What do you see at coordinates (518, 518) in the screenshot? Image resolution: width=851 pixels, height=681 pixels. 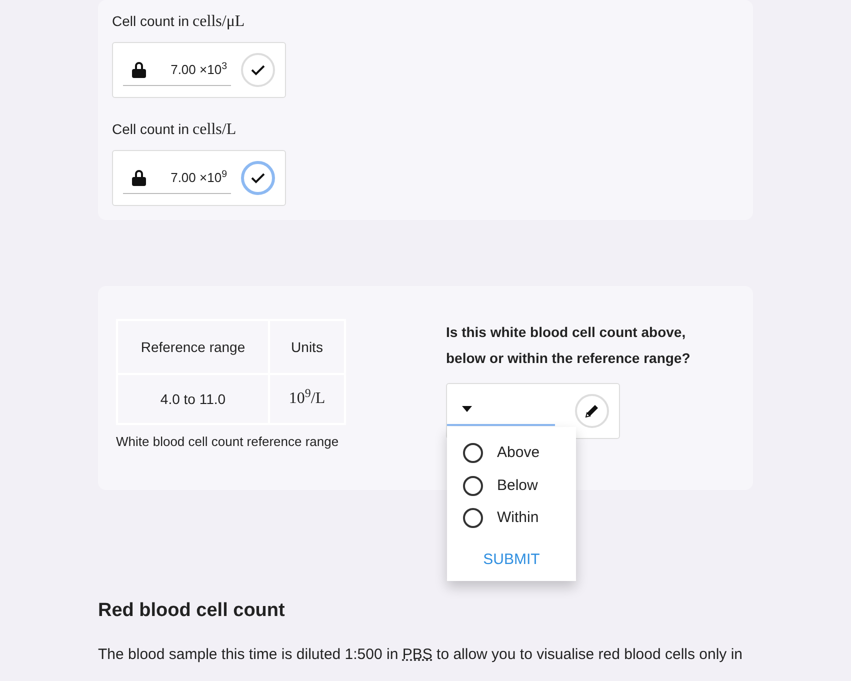 I see `option-label: Within` at bounding box center [518, 518].